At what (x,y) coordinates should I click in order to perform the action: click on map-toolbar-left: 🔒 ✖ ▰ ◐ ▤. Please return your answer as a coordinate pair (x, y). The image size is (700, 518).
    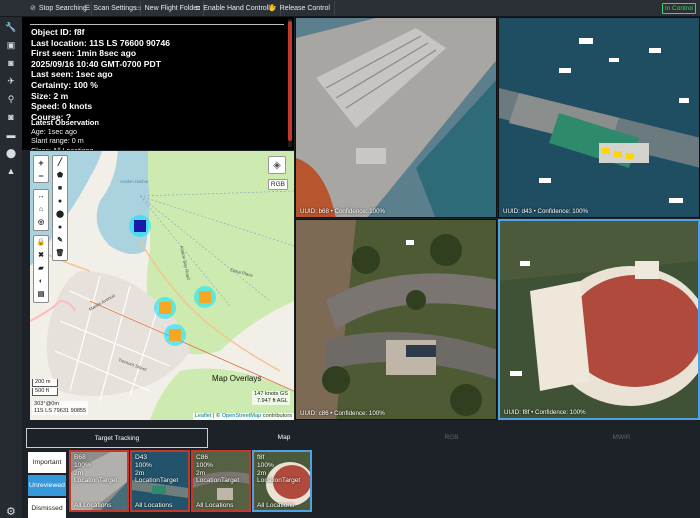
    Looking at the image, I should click on (41, 269).